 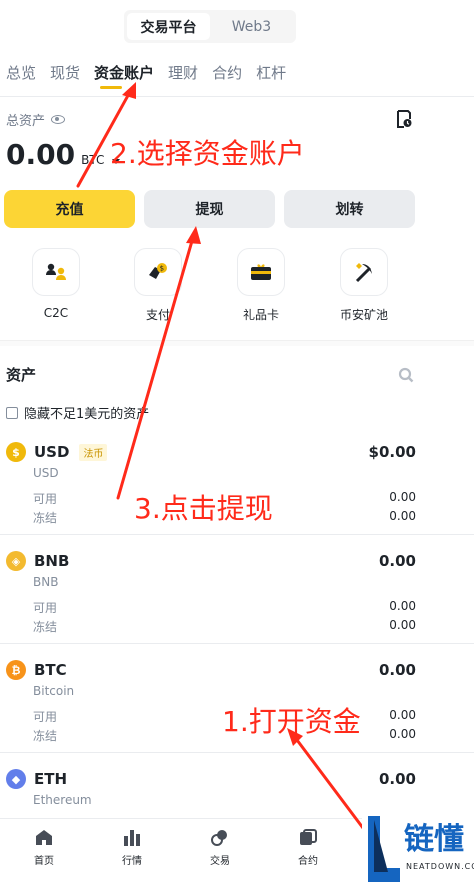 I want to click on nav-active-indicator, so click(x=111, y=87).